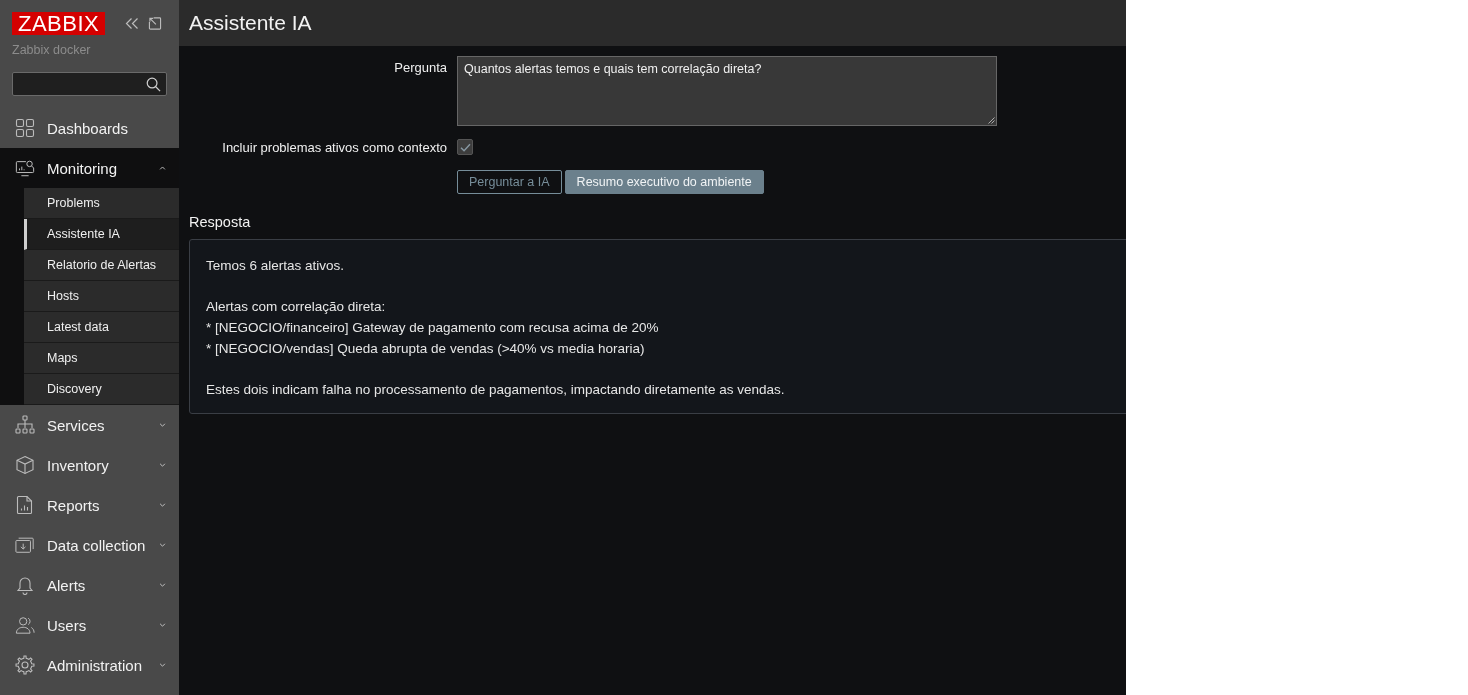  I want to click on search-field, so click(89, 84).